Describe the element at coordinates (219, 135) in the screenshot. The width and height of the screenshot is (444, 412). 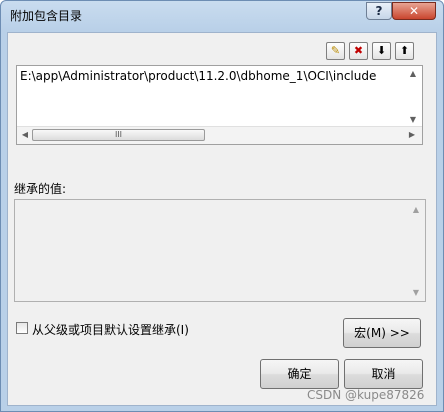
I see `directory-horizontal-scrollbar: ◀ III ▶` at that location.